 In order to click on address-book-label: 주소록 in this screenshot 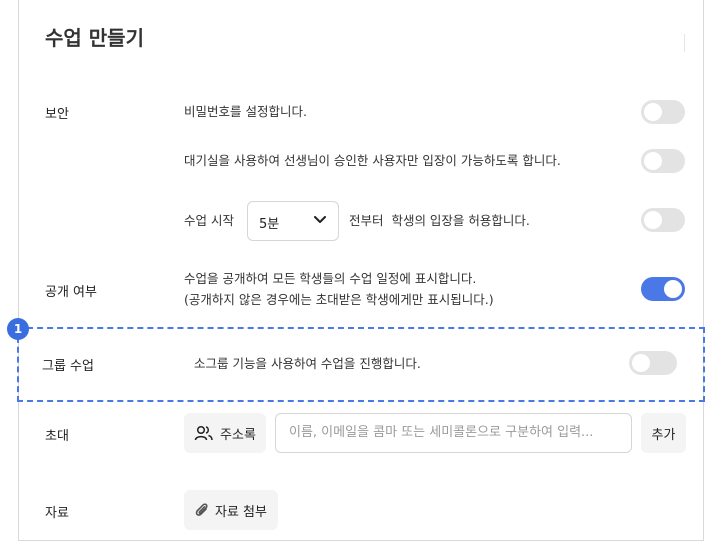, I will do `click(238, 435)`.